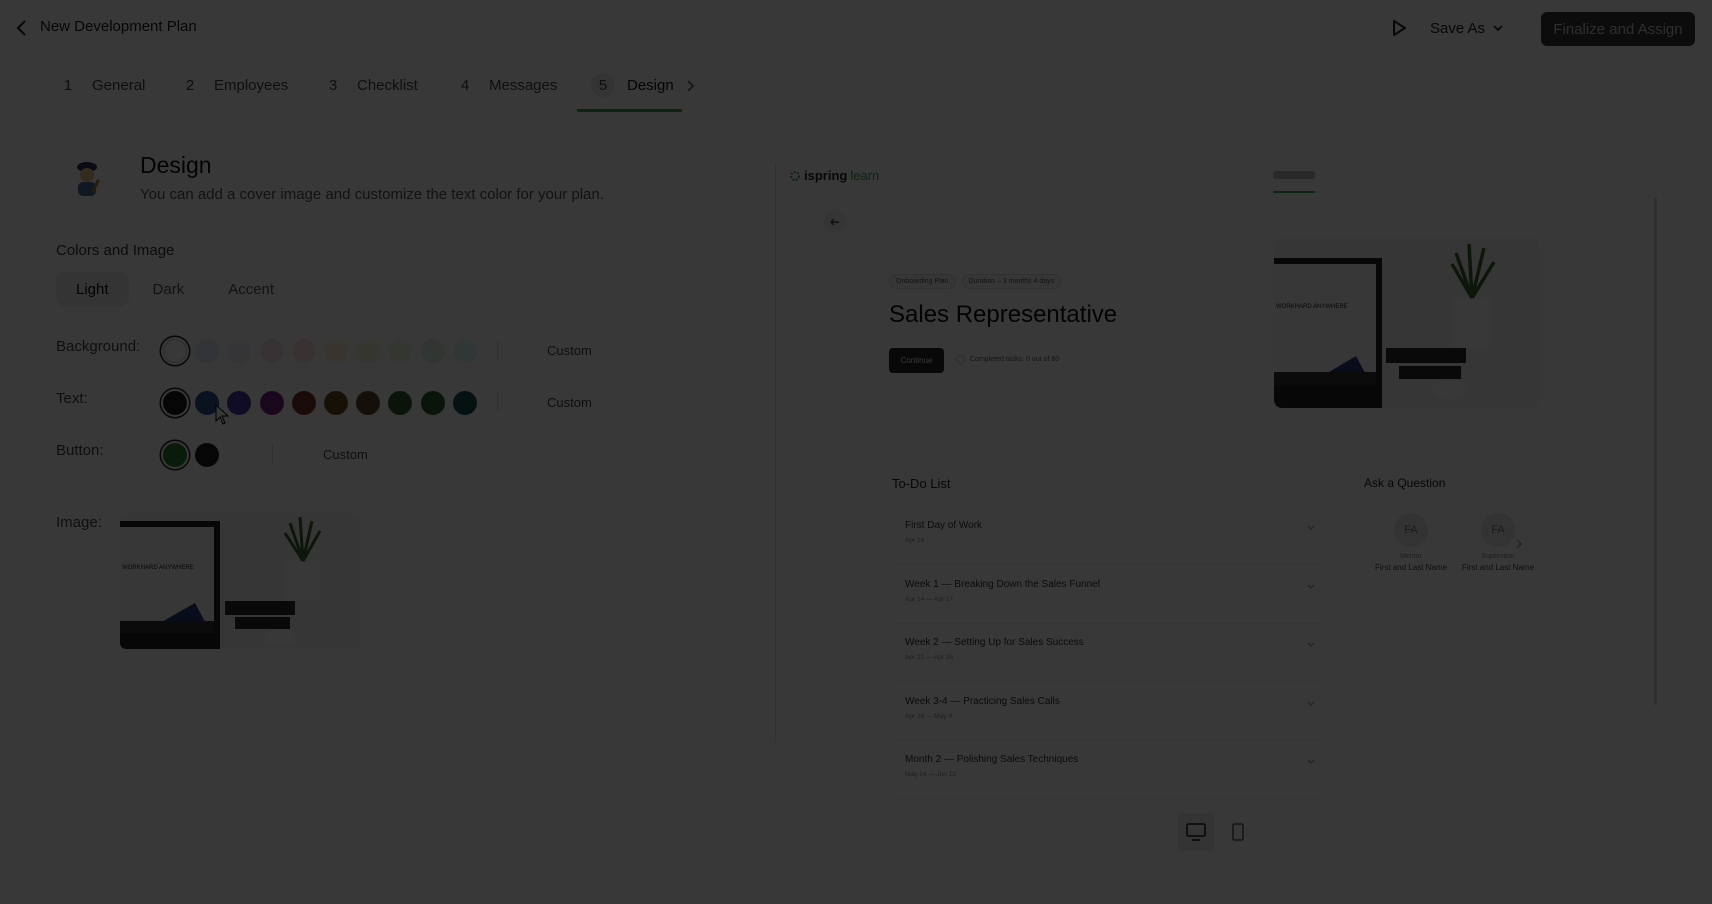  Describe the element at coordinates (928, 716) in the screenshot. I see `todo-item-date: Apr 28 — May 9` at that location.